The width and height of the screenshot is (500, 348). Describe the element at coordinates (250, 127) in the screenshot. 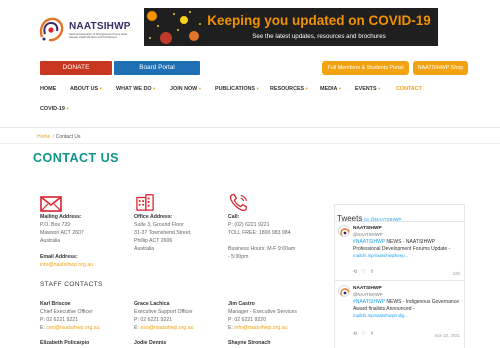

I see `nav-divider` at that location.